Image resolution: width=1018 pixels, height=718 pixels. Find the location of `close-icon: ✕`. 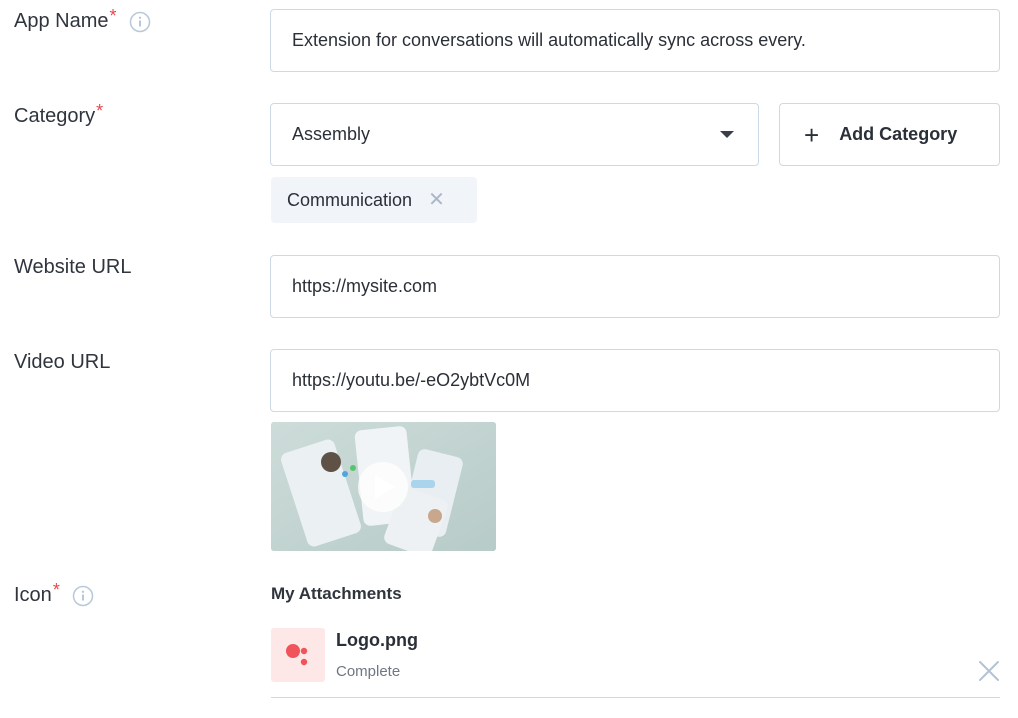

close-icon: ✕ is located at coordinates (436, 200).